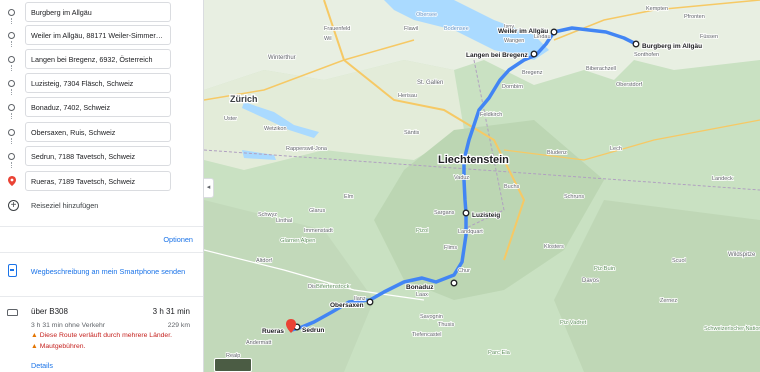  I want to click on place-label: Sargans, so click(444, 213).